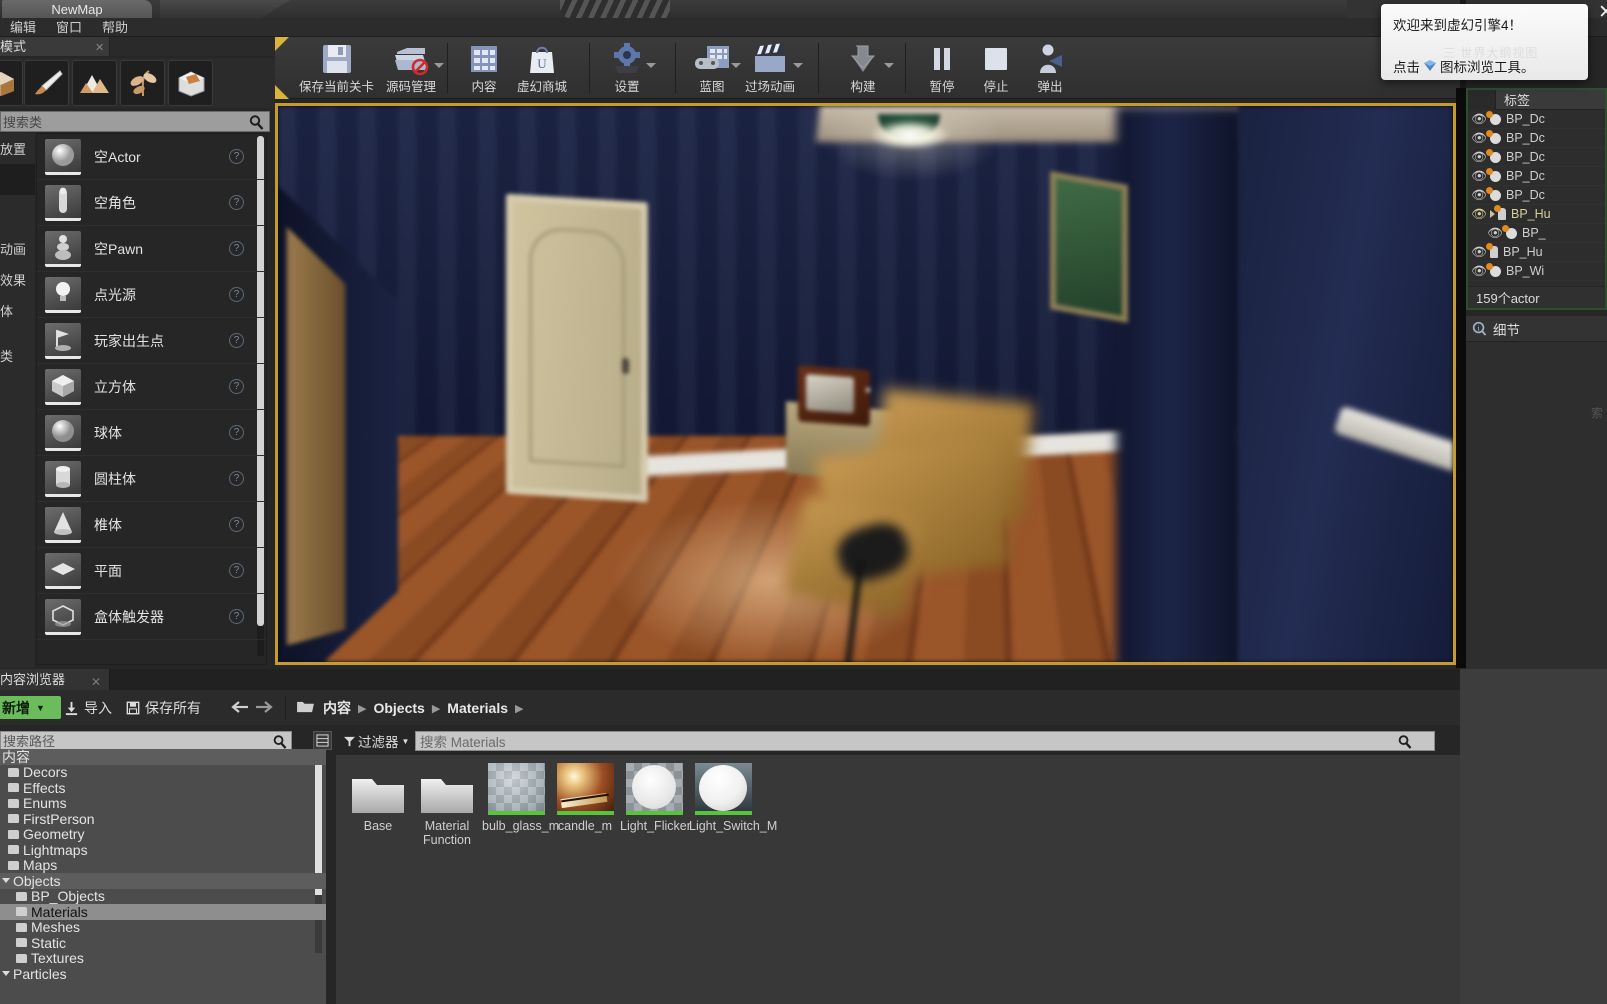  I want to click on list-item: 圆柱体 ?, so click(151, 479).